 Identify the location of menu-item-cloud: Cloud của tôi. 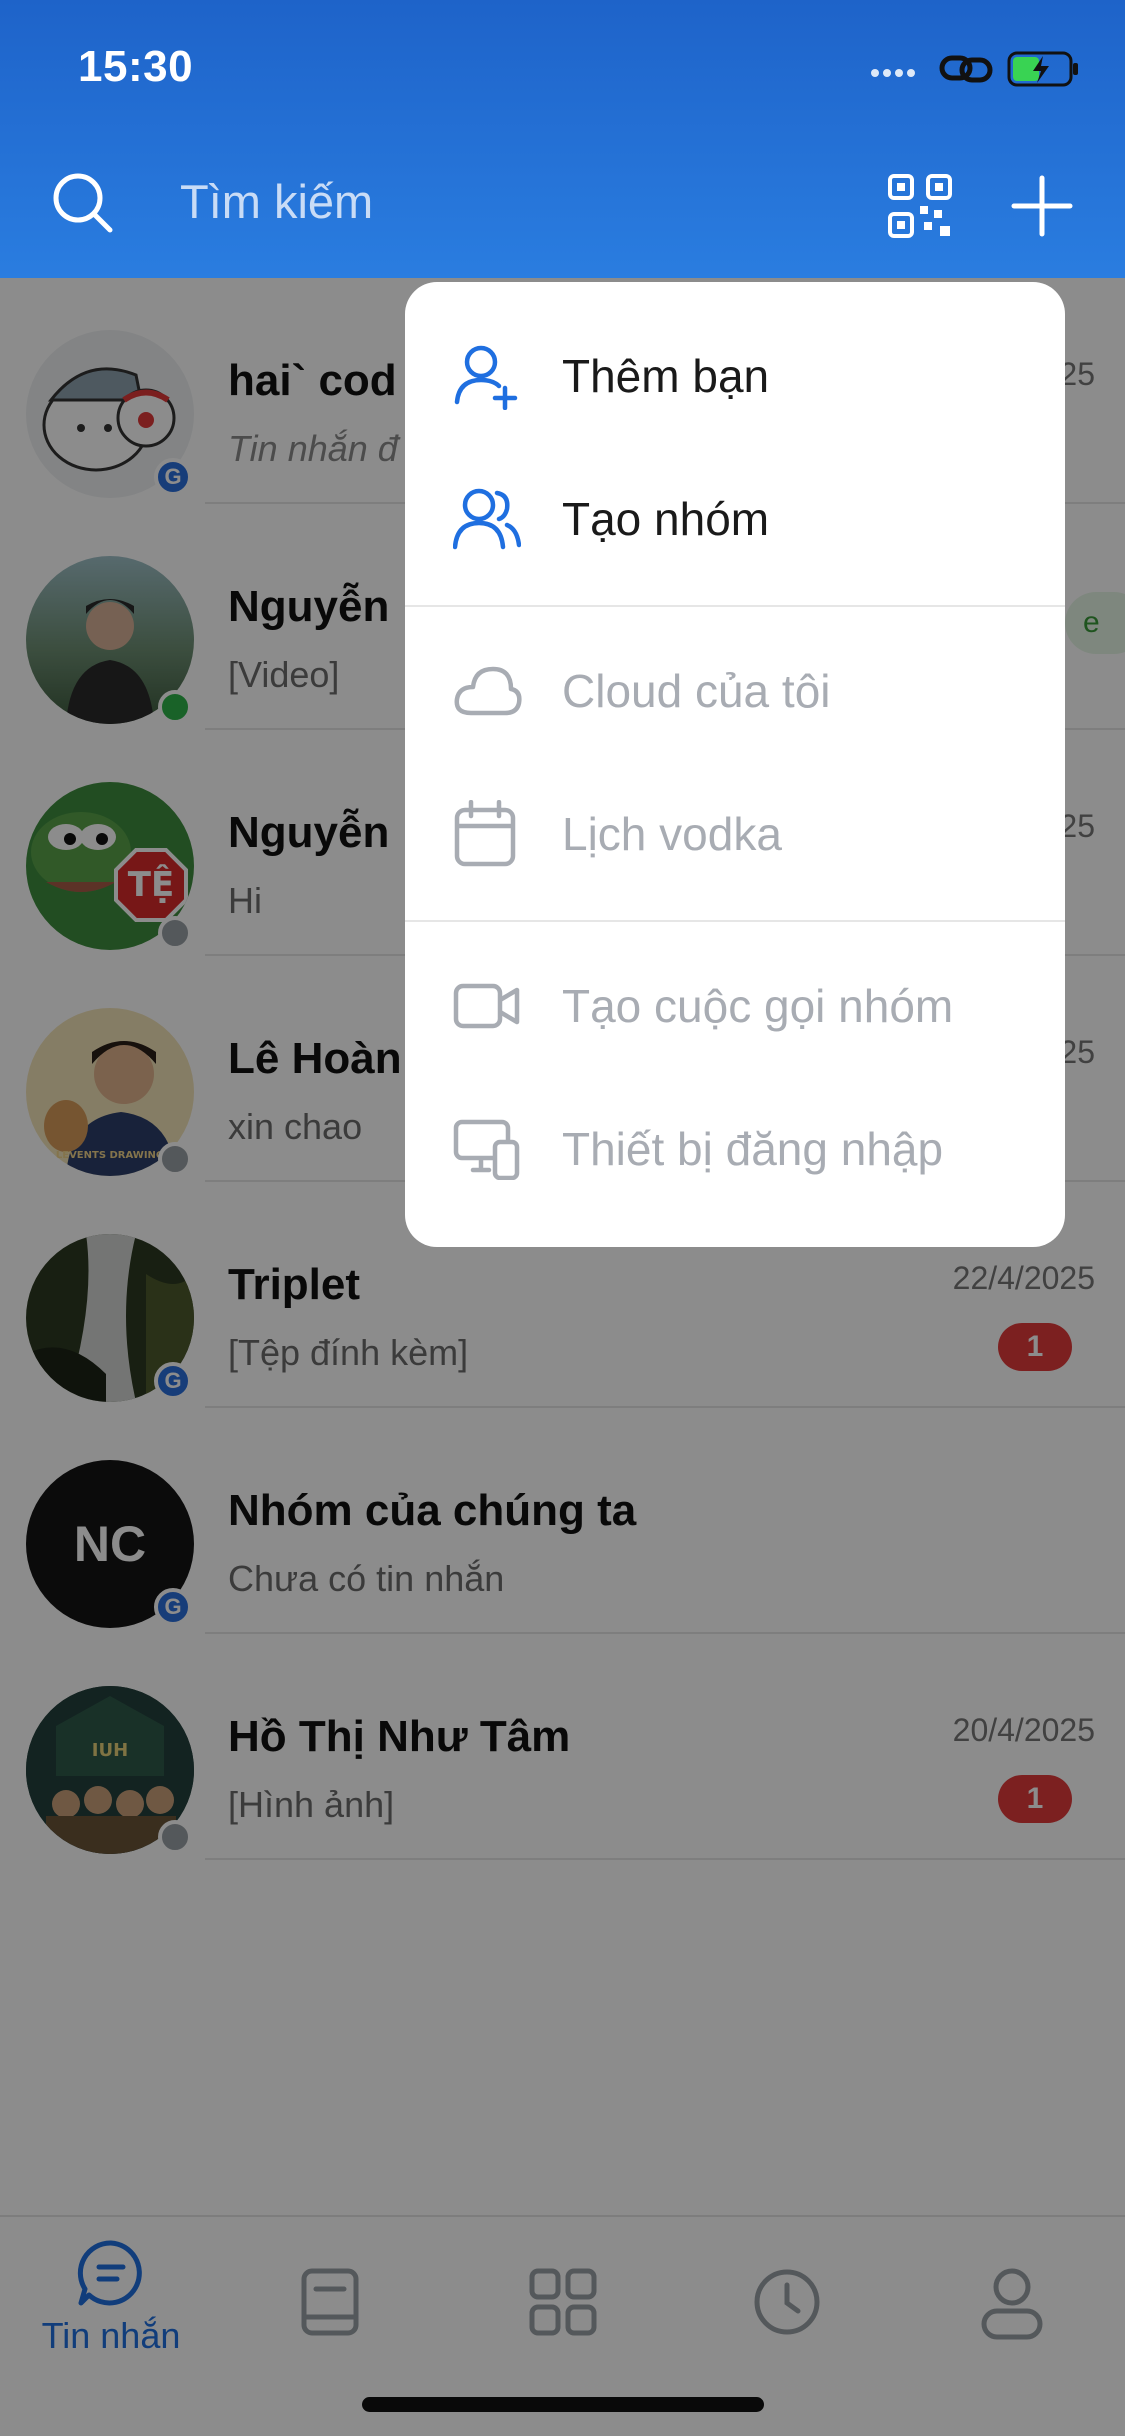
(735, 690).